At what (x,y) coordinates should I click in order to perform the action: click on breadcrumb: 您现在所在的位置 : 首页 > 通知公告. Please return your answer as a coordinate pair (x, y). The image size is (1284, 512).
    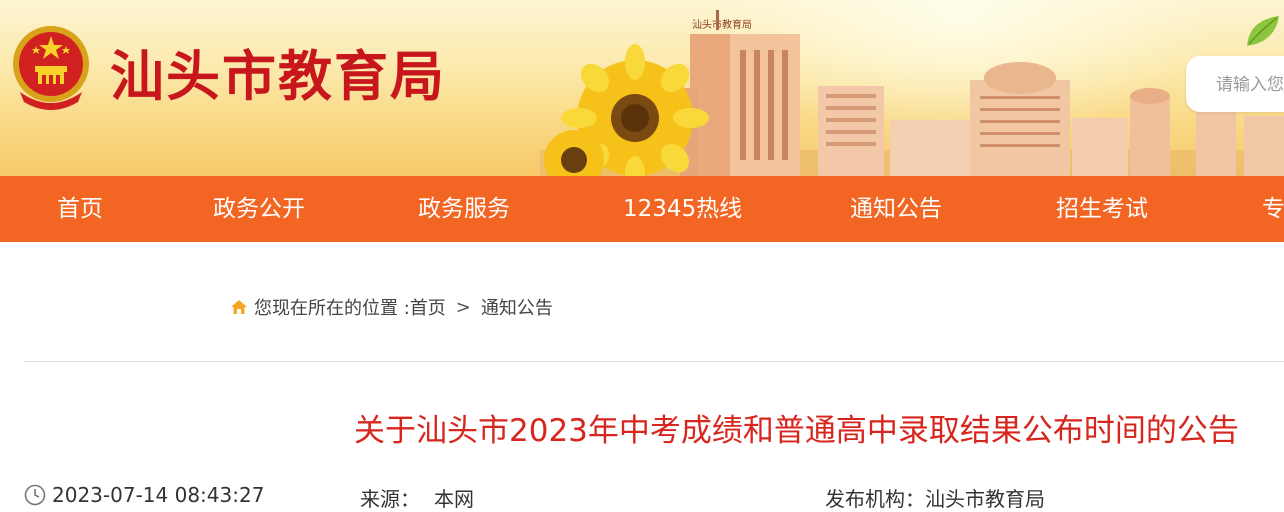
    Looking at the image, I should click on (391, 307).